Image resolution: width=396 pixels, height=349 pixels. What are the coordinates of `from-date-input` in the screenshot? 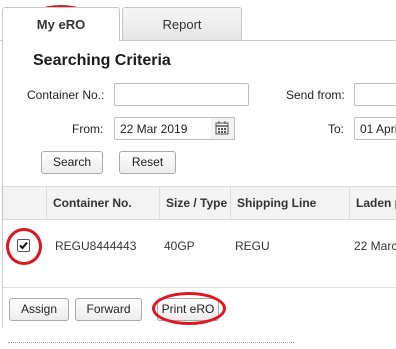 It's located at (163, 128).